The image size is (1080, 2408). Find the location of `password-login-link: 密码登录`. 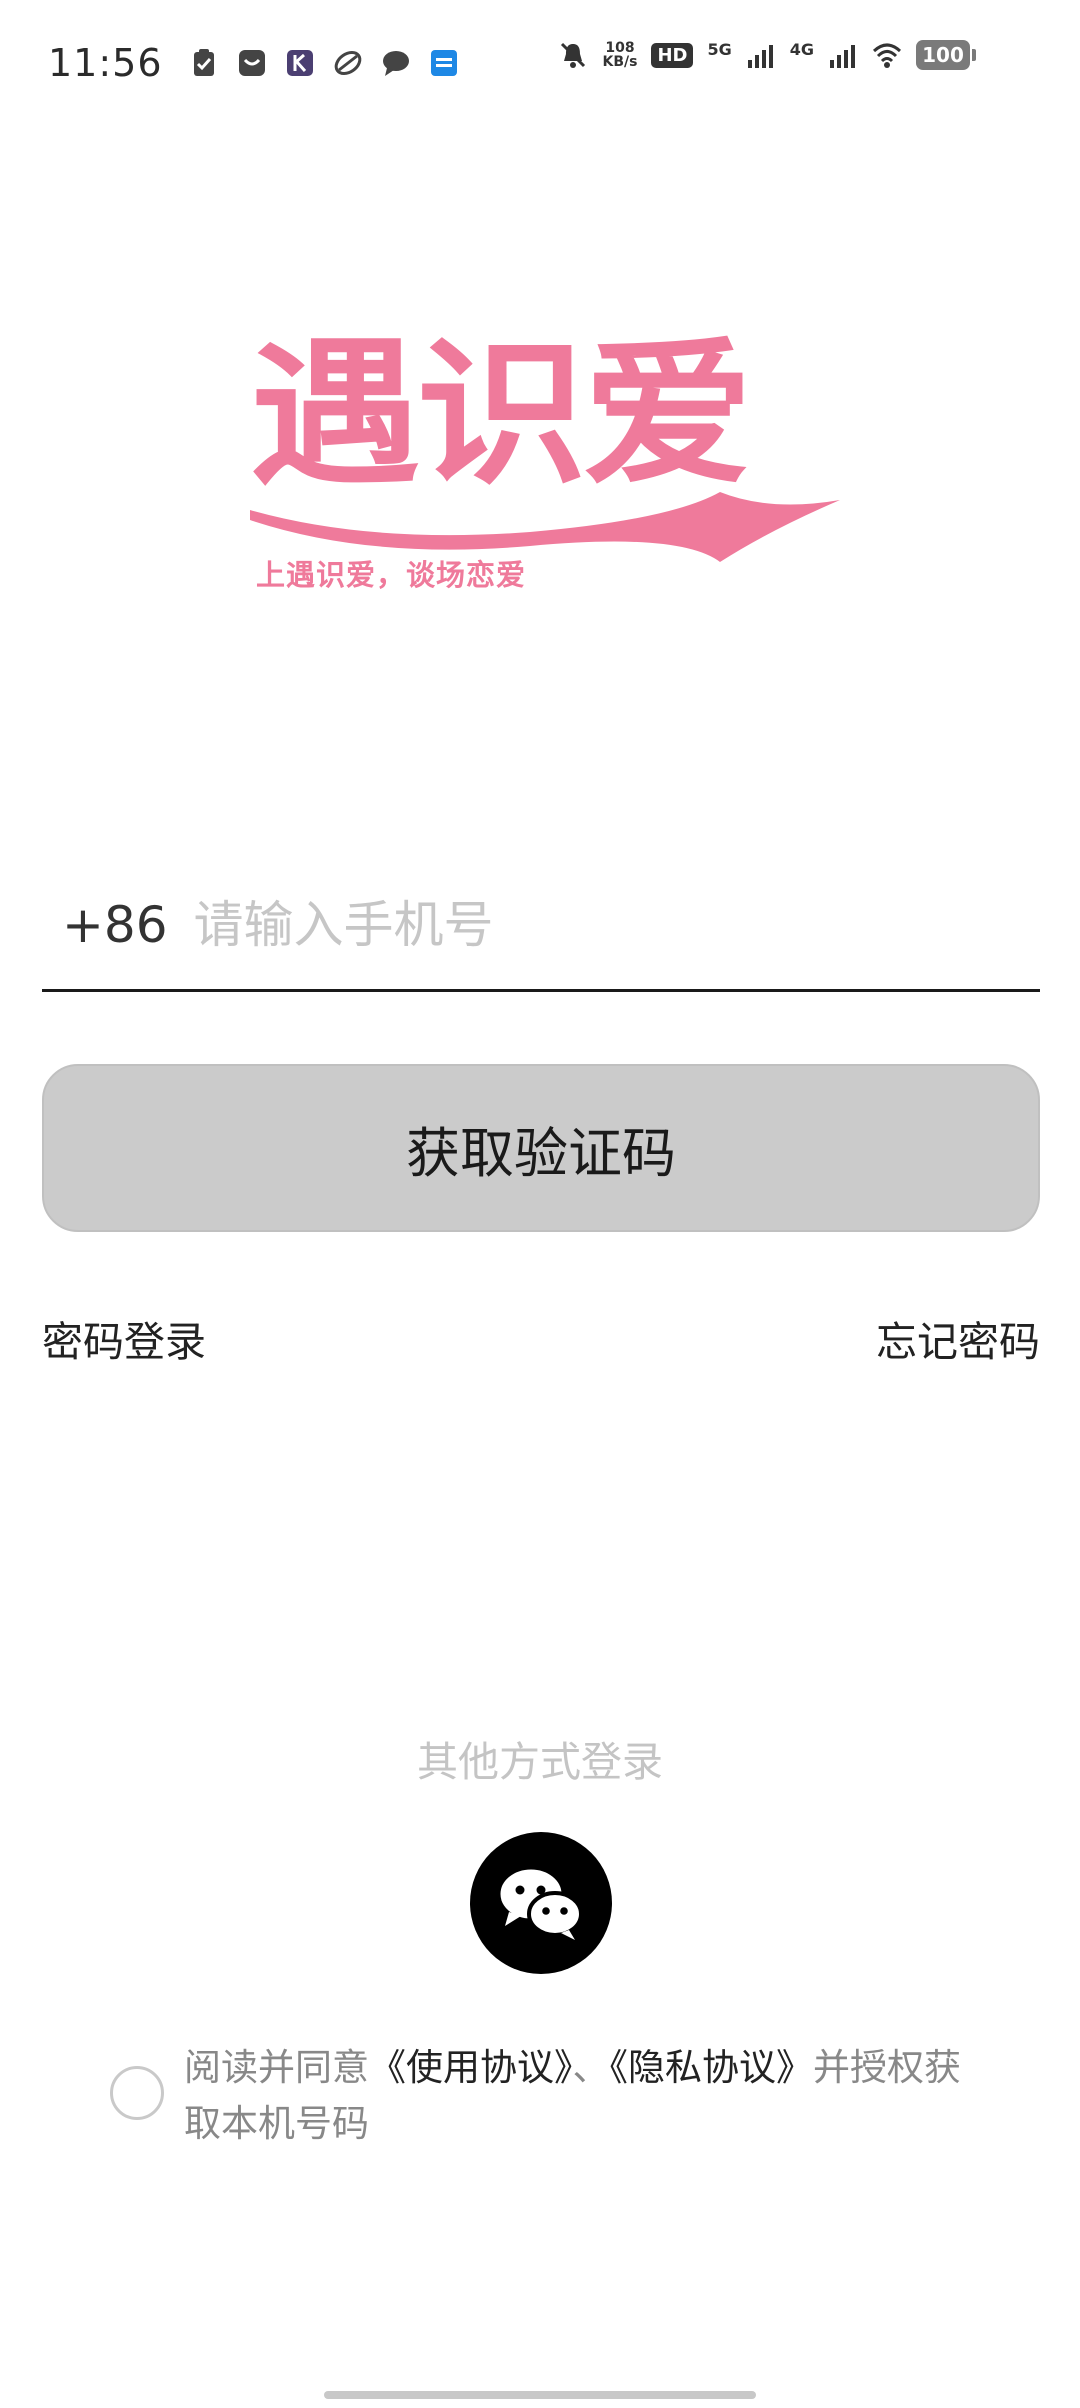

password-login-link: 密码登录 is located at coordinates (124, 1338).